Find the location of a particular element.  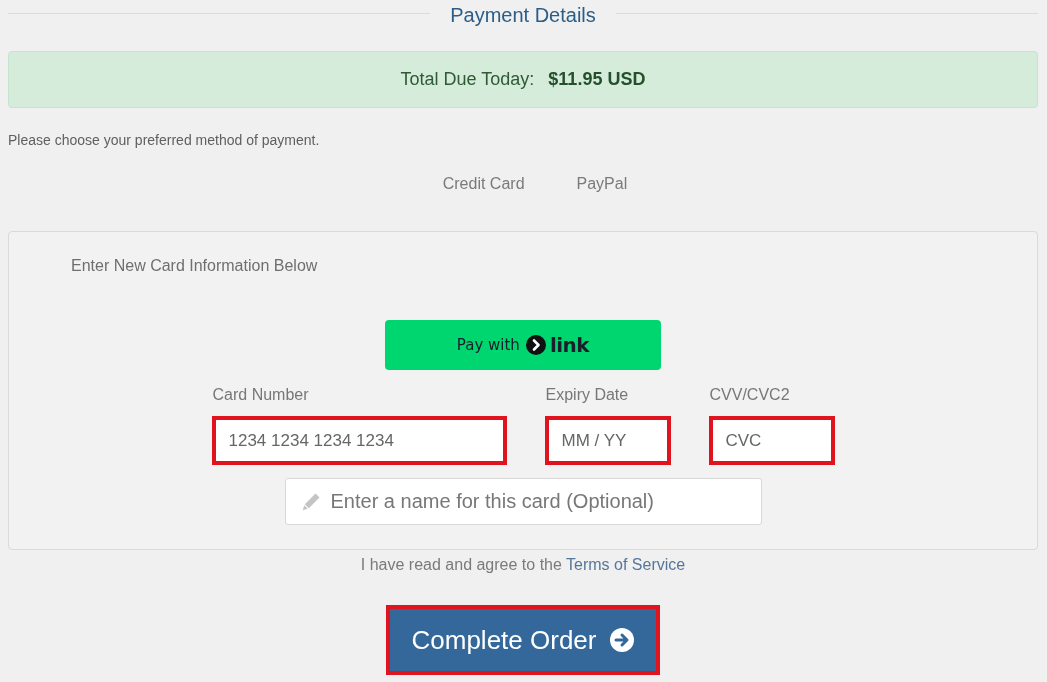

card-form-heading: Enter New Card Information Below is located at coordinates (194, 266).